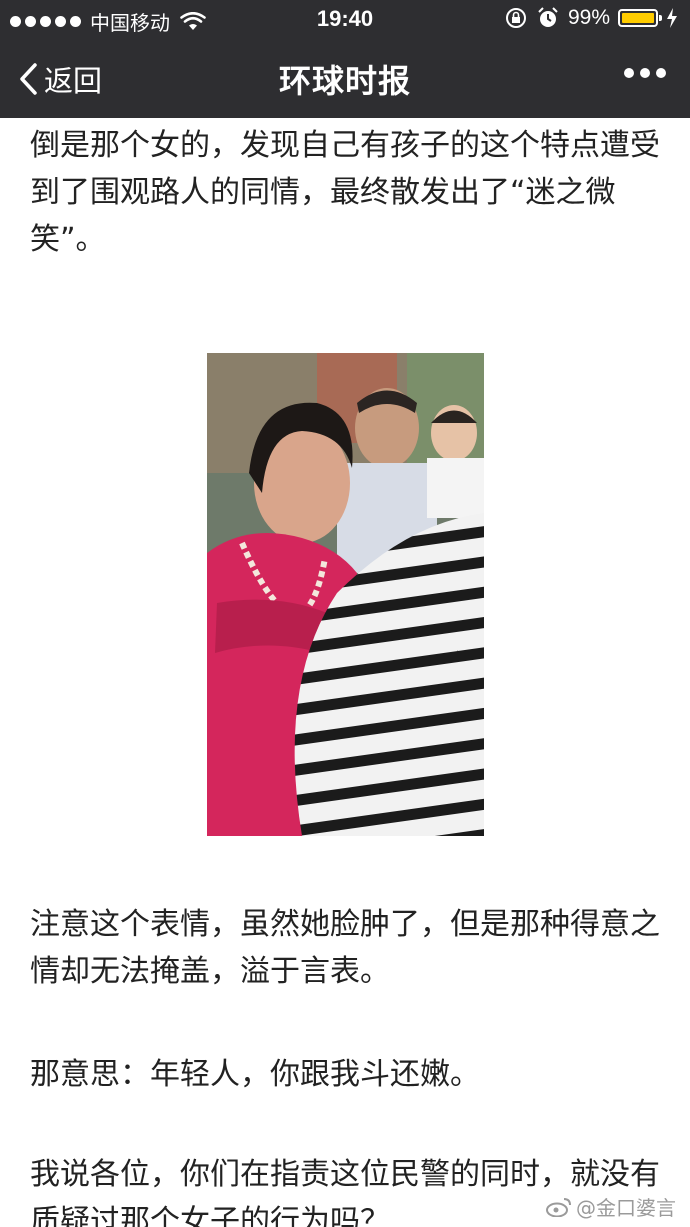  What do you see at coordinates (28, 79) in the screenshot?
I see `chevron-left-icon` at bounding box center [28, 79].